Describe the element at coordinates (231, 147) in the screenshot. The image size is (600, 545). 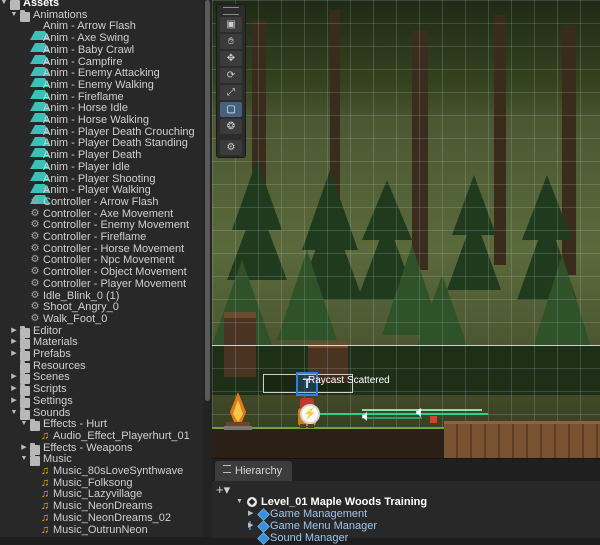
I see `custom-tool-icon: ⚙︎` at that location.